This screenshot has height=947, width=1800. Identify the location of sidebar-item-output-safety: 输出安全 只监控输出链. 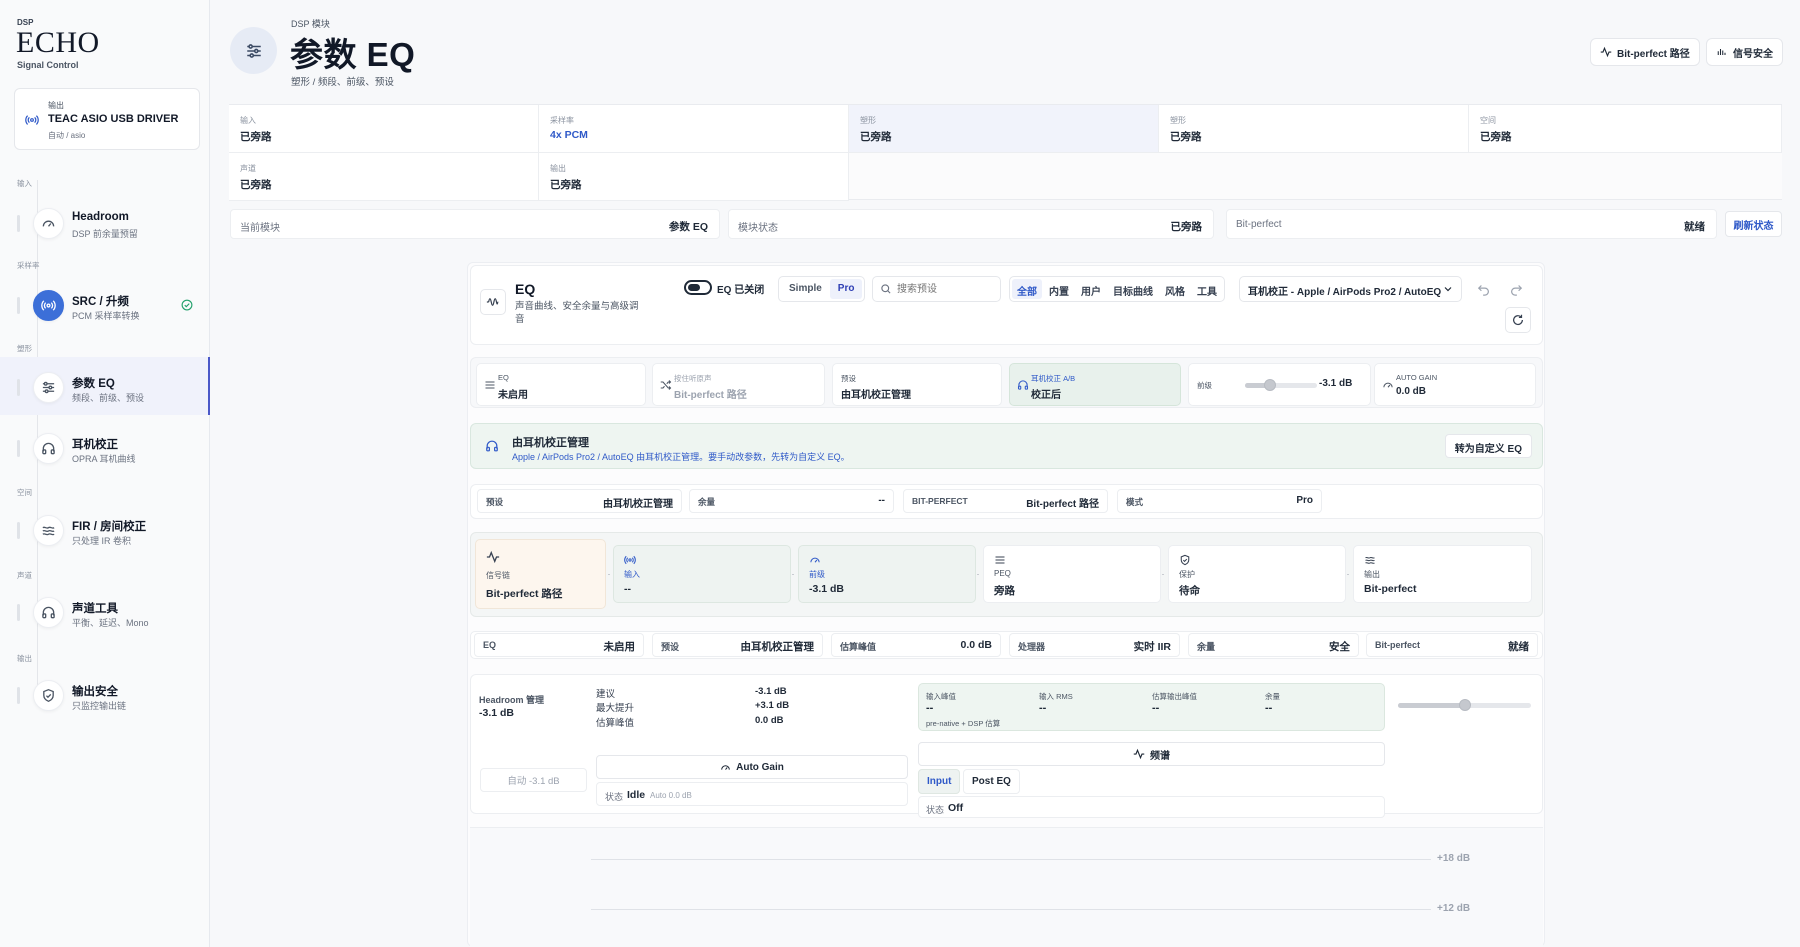
(105, 694).